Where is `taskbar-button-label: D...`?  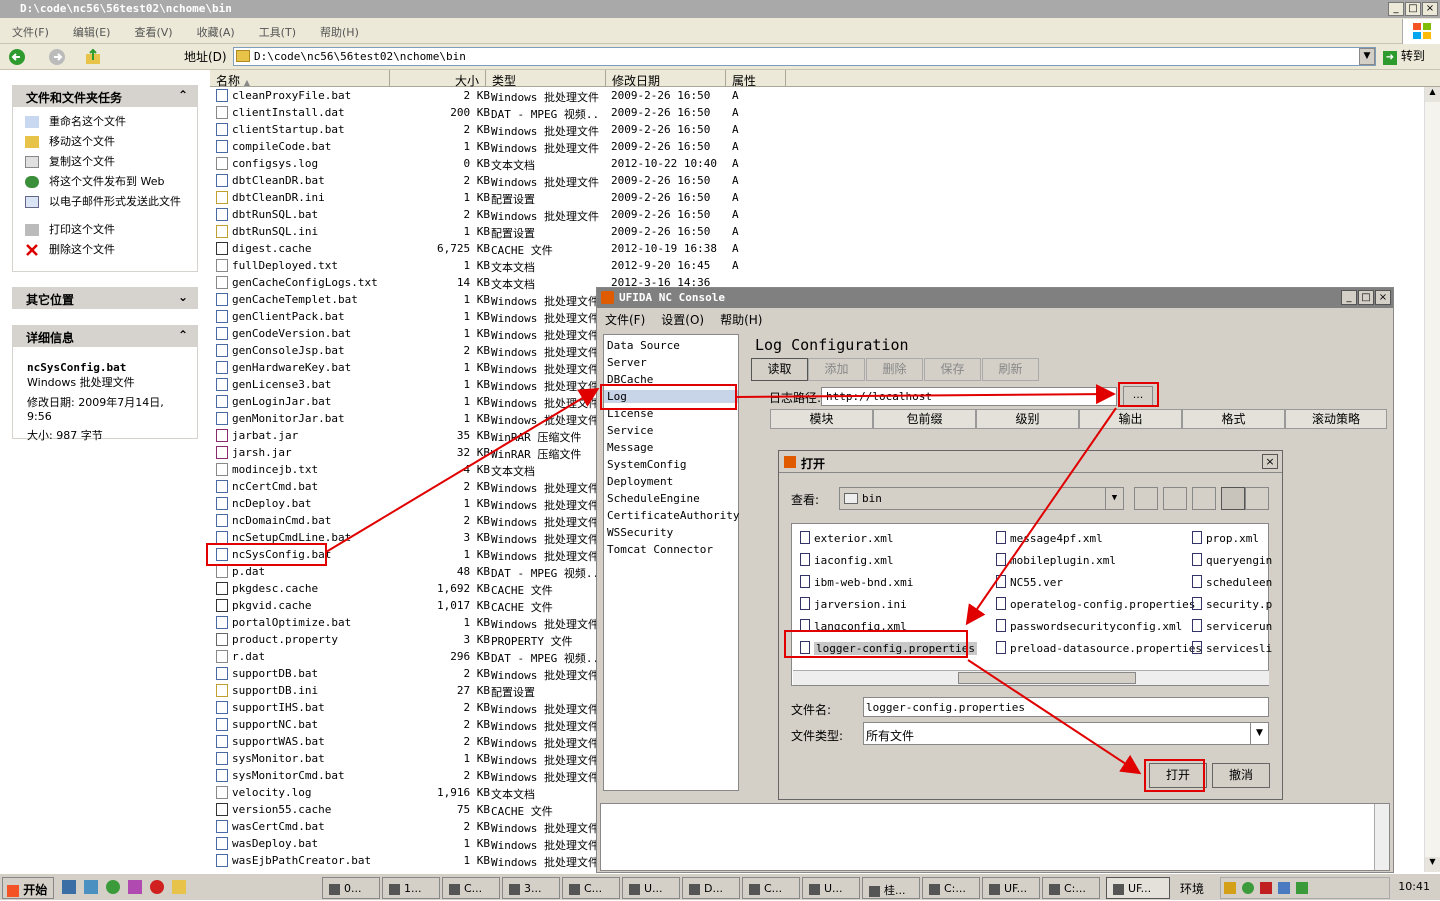 taskbar-button-label: D... is located at coordinates (713, 888).